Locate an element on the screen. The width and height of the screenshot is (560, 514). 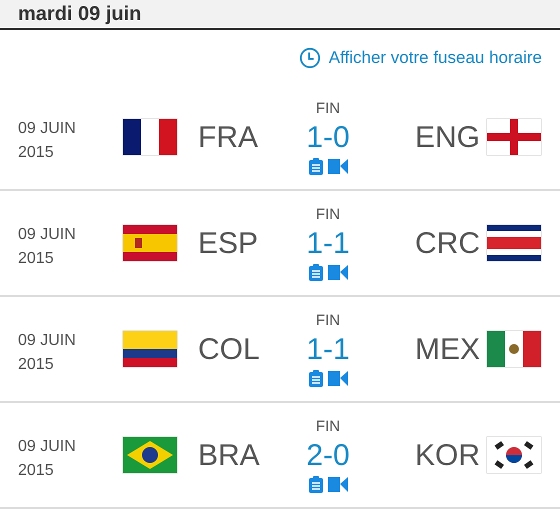
timezone-link: Afficher votre fuseau horaire is located at coordinates (420, 57).